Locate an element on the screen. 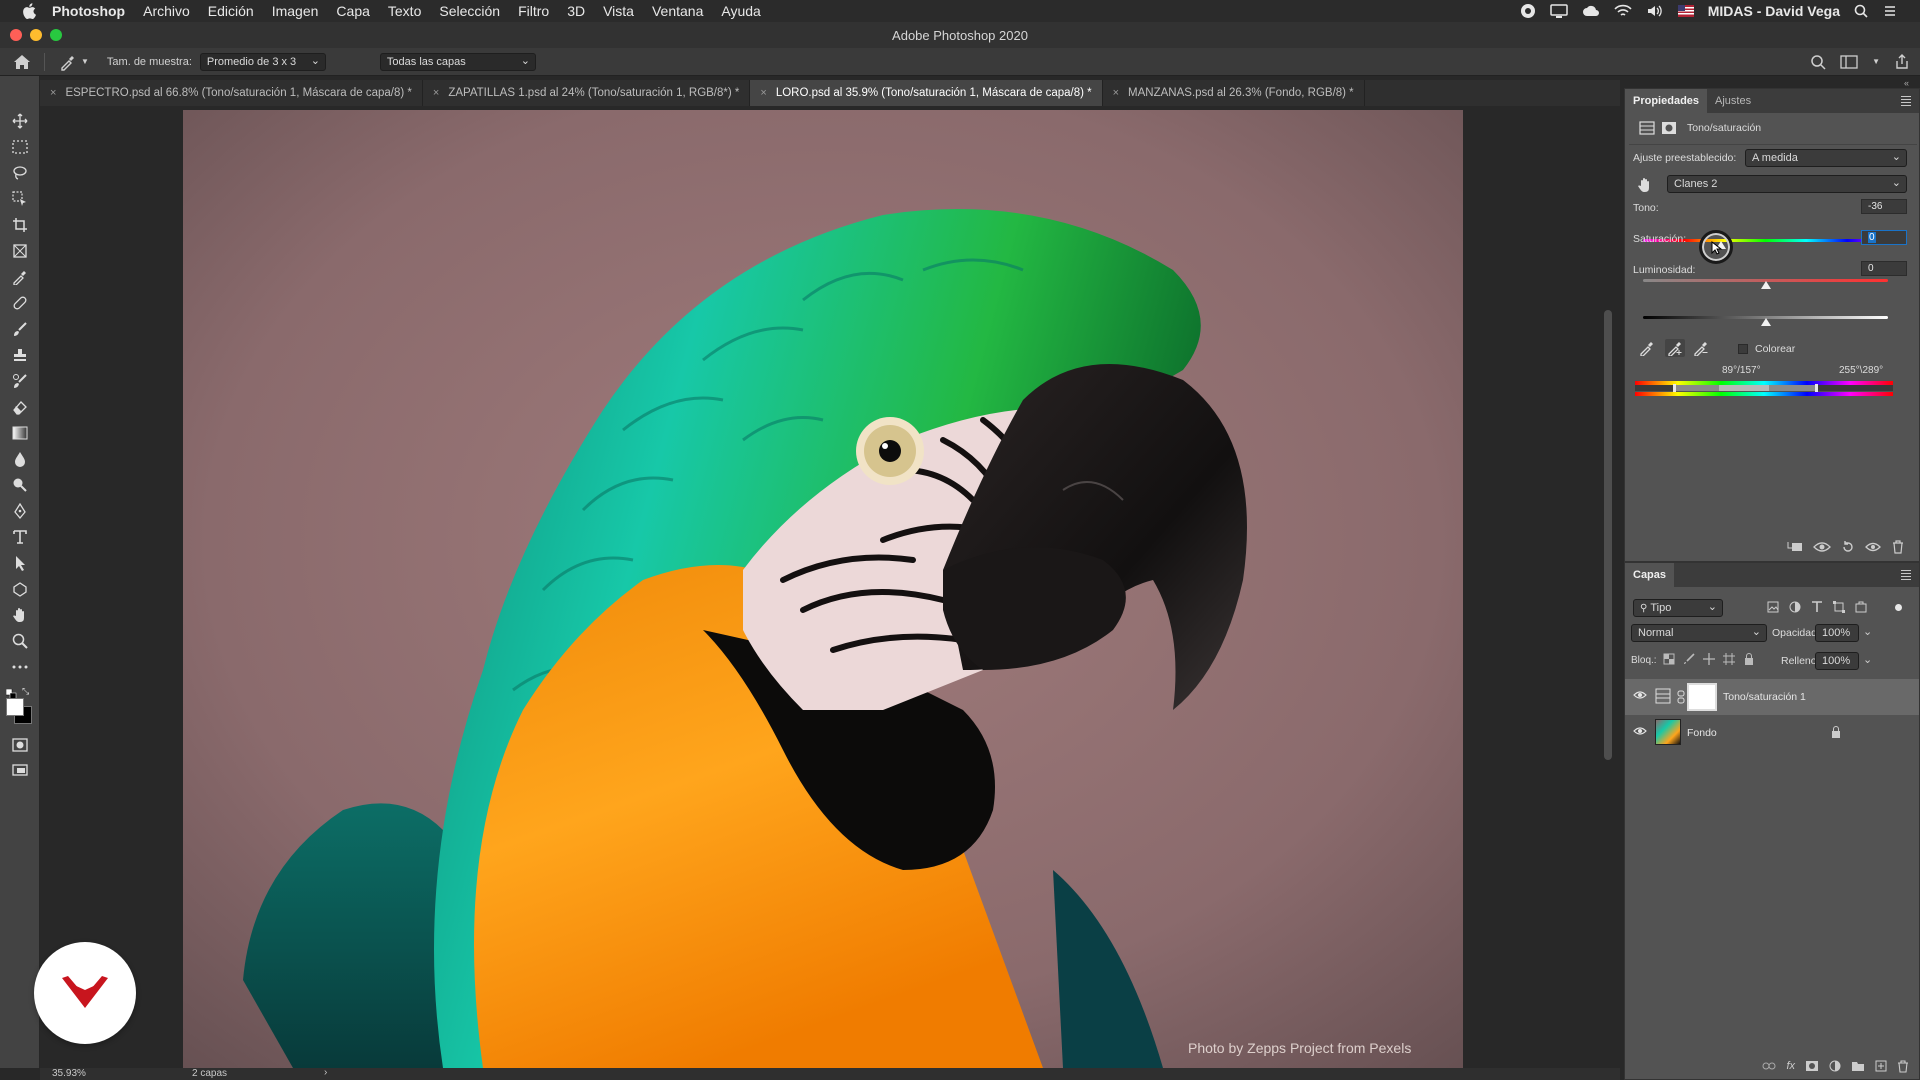  home-icon is located at coordinates (22, 62).